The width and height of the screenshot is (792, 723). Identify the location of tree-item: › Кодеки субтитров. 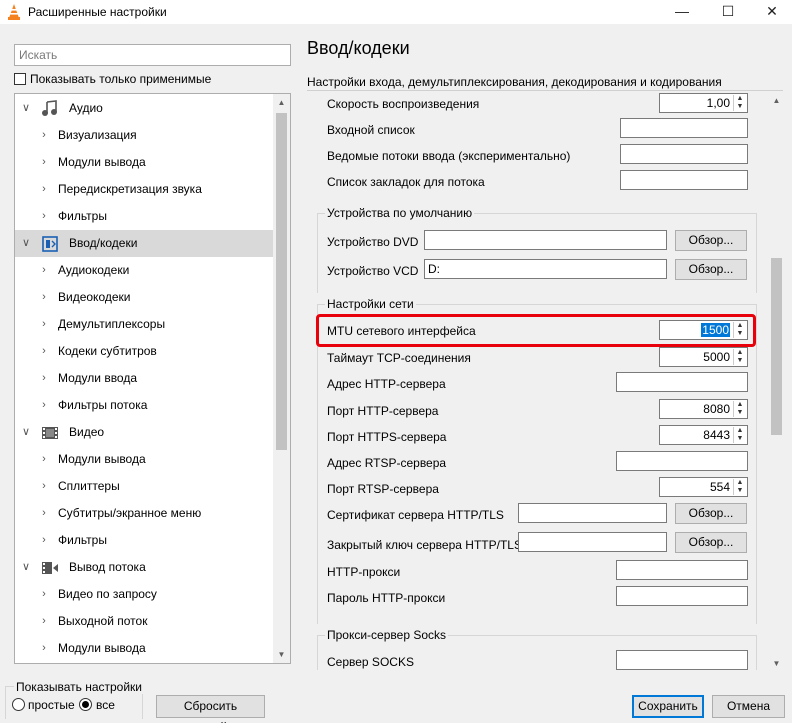
(144, 351).